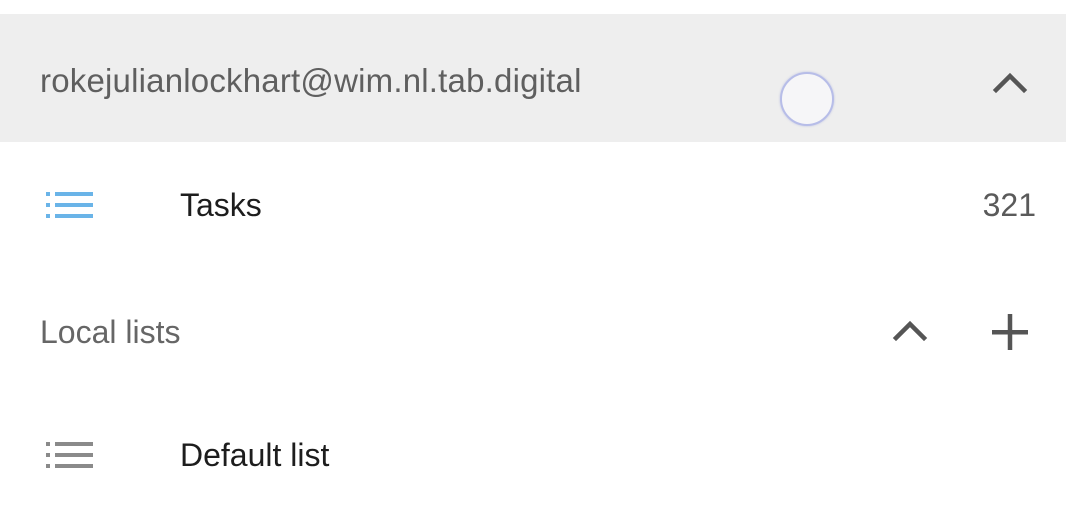 The width and height of the screenshot is (1066, 507). What do you see at coordinates (1010, 332) in the screenshot?
I see `plus-icon` at bounding box center [1010, 332].